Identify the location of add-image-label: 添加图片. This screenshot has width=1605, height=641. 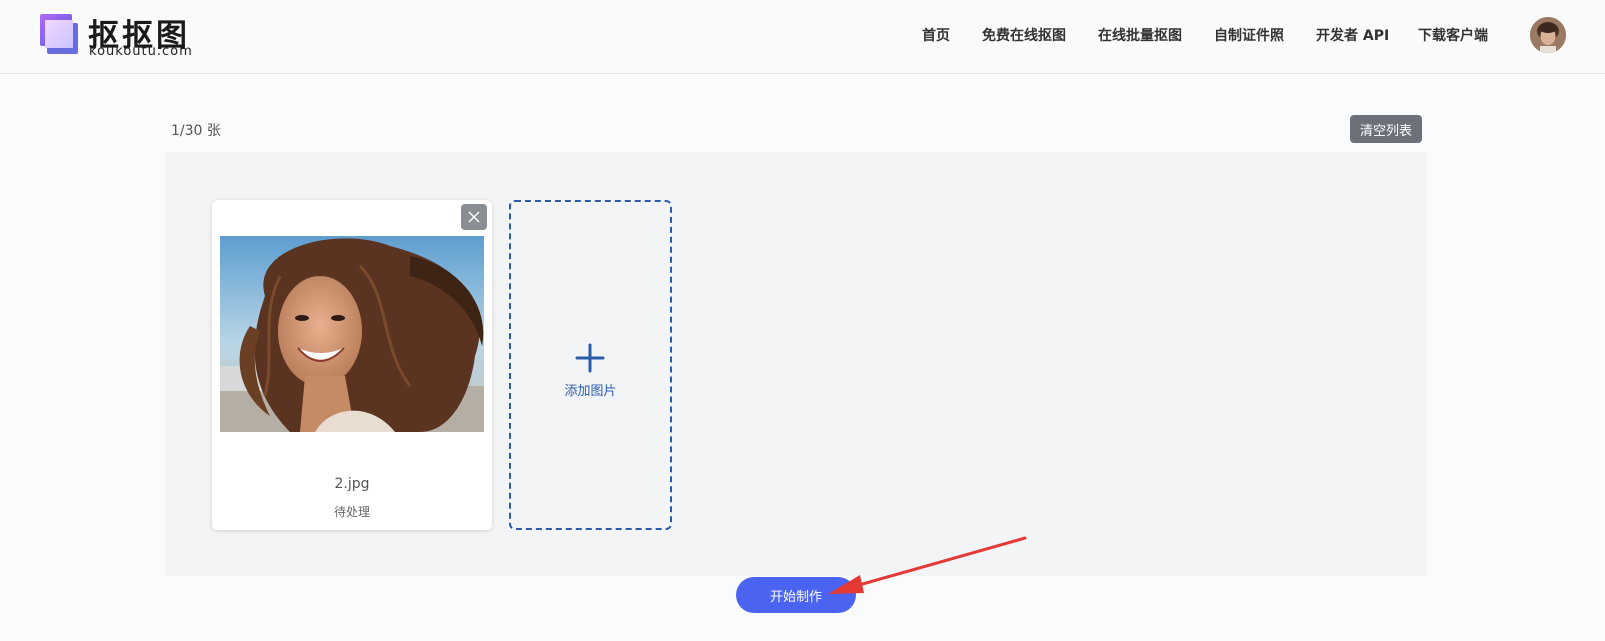
(590, 391).